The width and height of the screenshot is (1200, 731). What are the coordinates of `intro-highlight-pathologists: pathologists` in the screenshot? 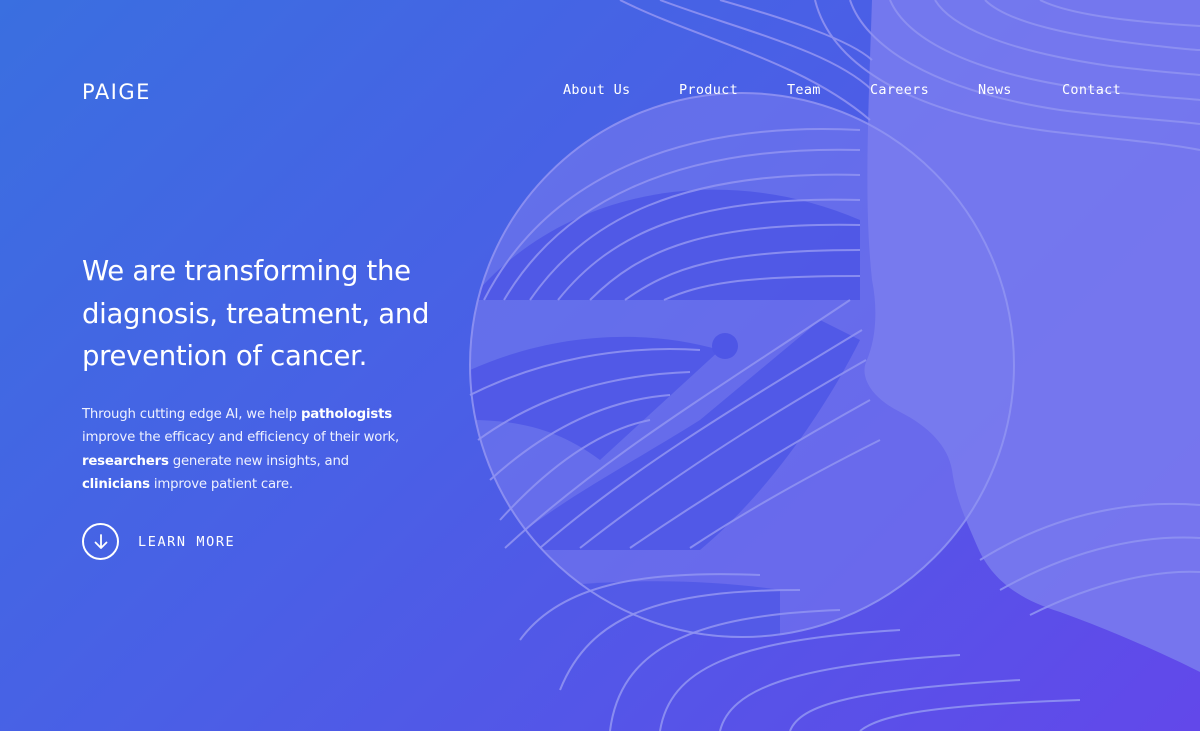 It's located at (346, 414).